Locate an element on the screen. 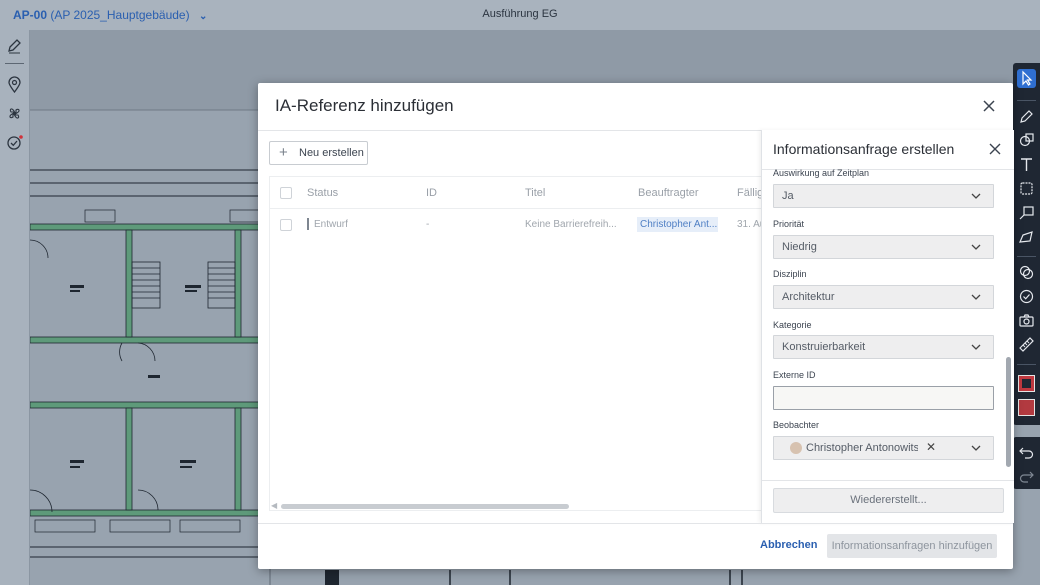  column-header-title: Titel is located at coordinates (535, 193).